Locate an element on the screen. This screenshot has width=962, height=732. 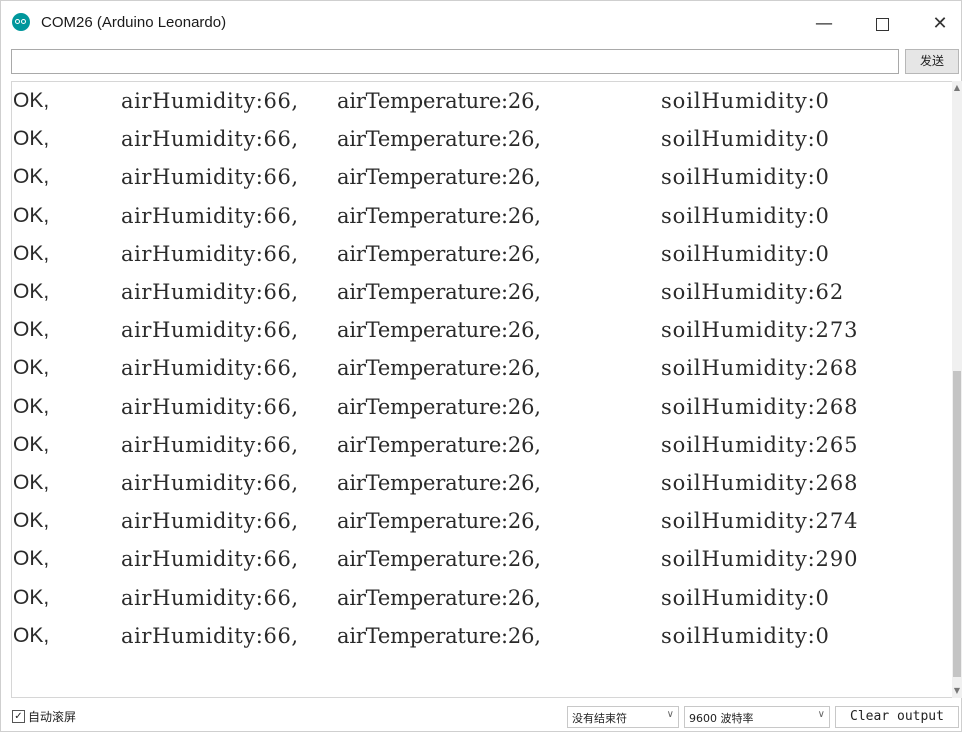
autoscroll-checkbox: ✓ is located at coordinates (18, 716).